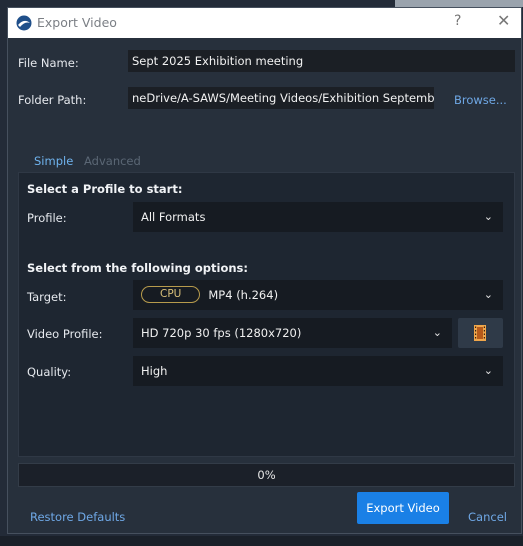 The height and width of the screenshot is (546, 523). Describe the element at coordinates (318, 217) in the screenshot. I see `profile-dropdown: All Formats ⌄` at that location.